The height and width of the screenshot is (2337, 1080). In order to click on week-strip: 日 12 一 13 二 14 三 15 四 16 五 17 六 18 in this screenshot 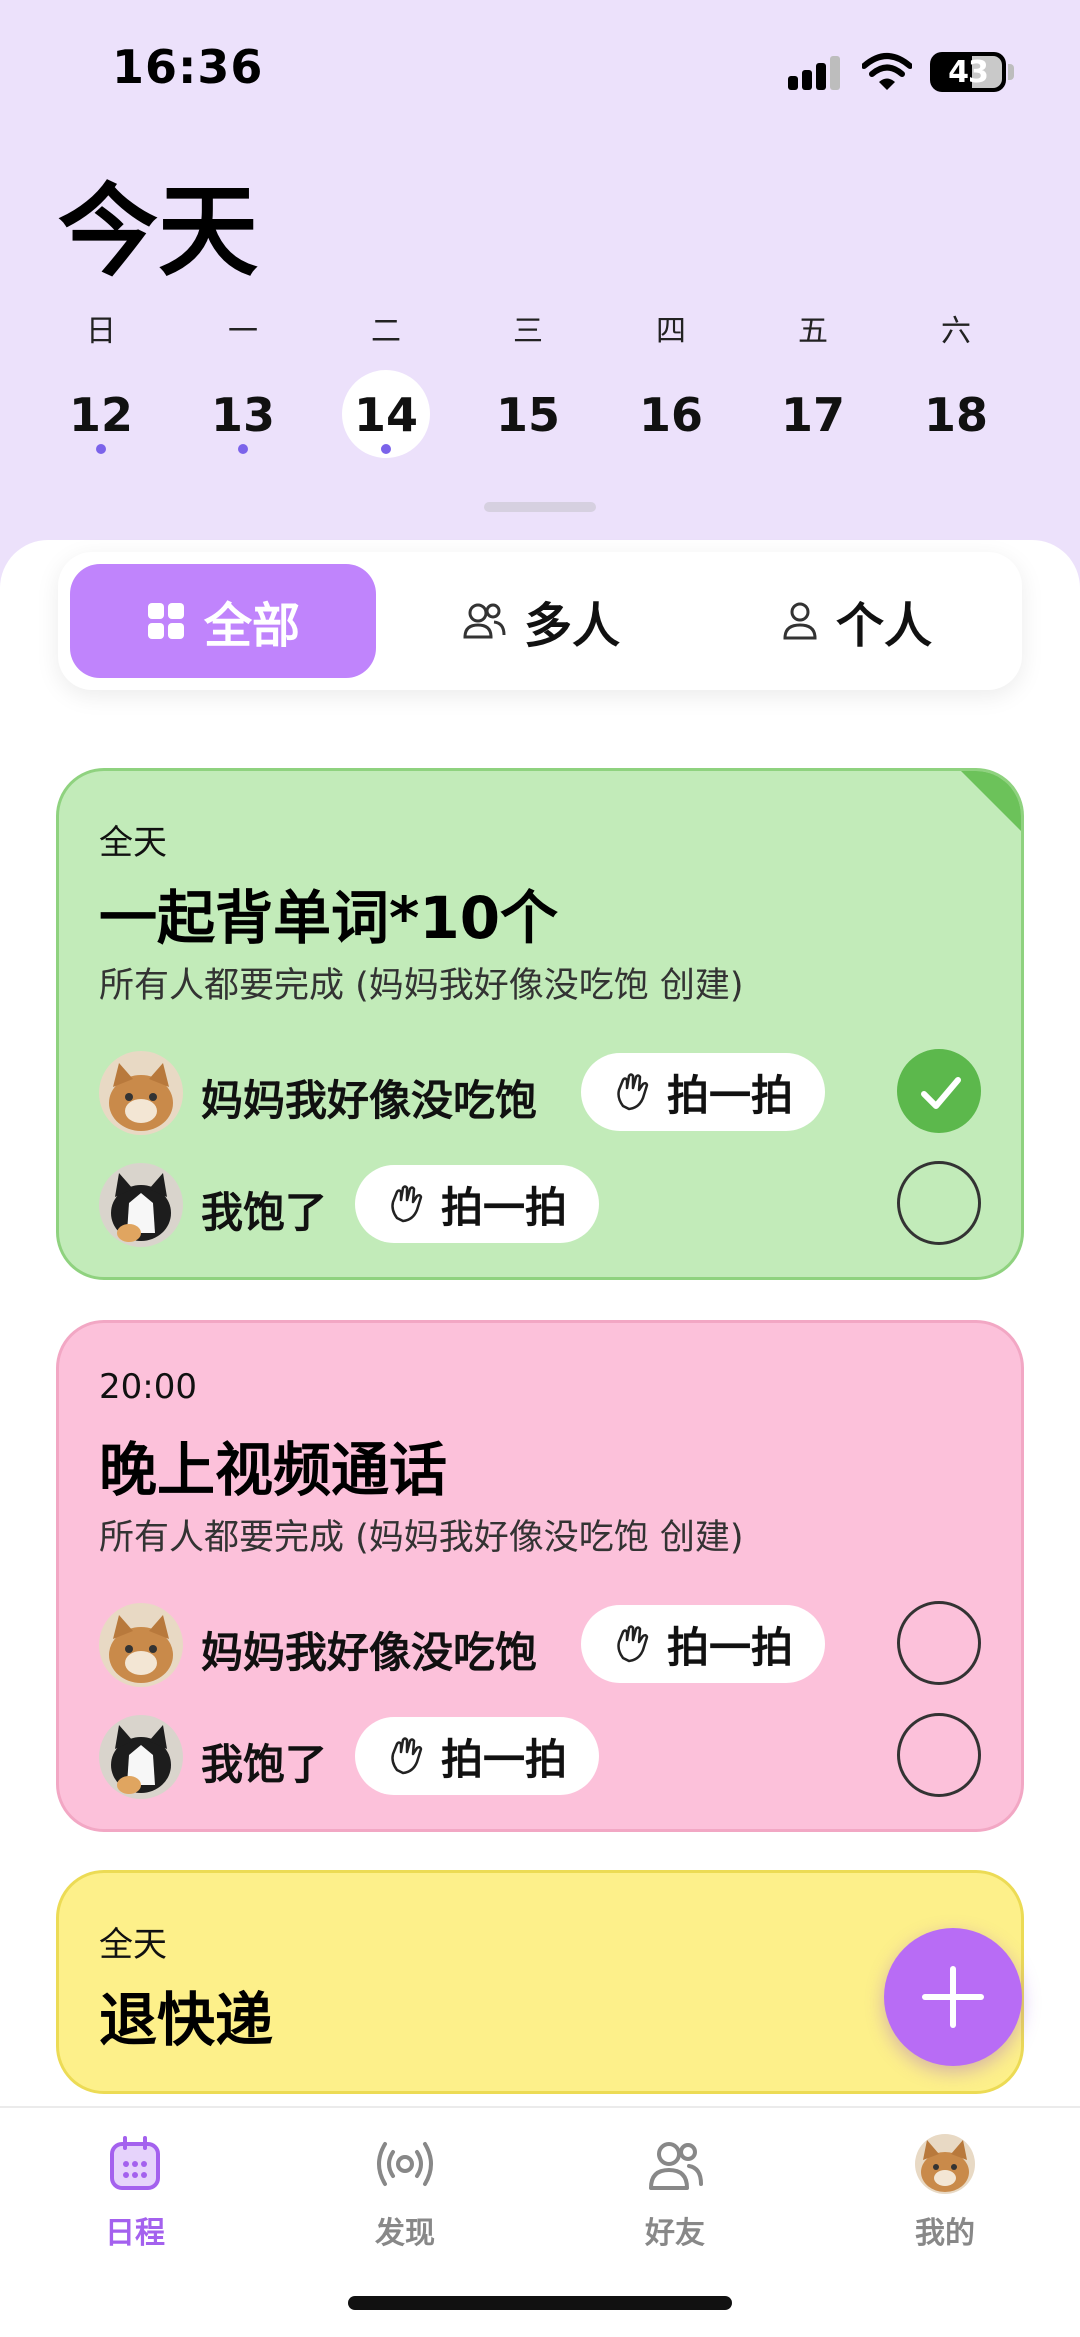, I will do `click(540, 390)`.